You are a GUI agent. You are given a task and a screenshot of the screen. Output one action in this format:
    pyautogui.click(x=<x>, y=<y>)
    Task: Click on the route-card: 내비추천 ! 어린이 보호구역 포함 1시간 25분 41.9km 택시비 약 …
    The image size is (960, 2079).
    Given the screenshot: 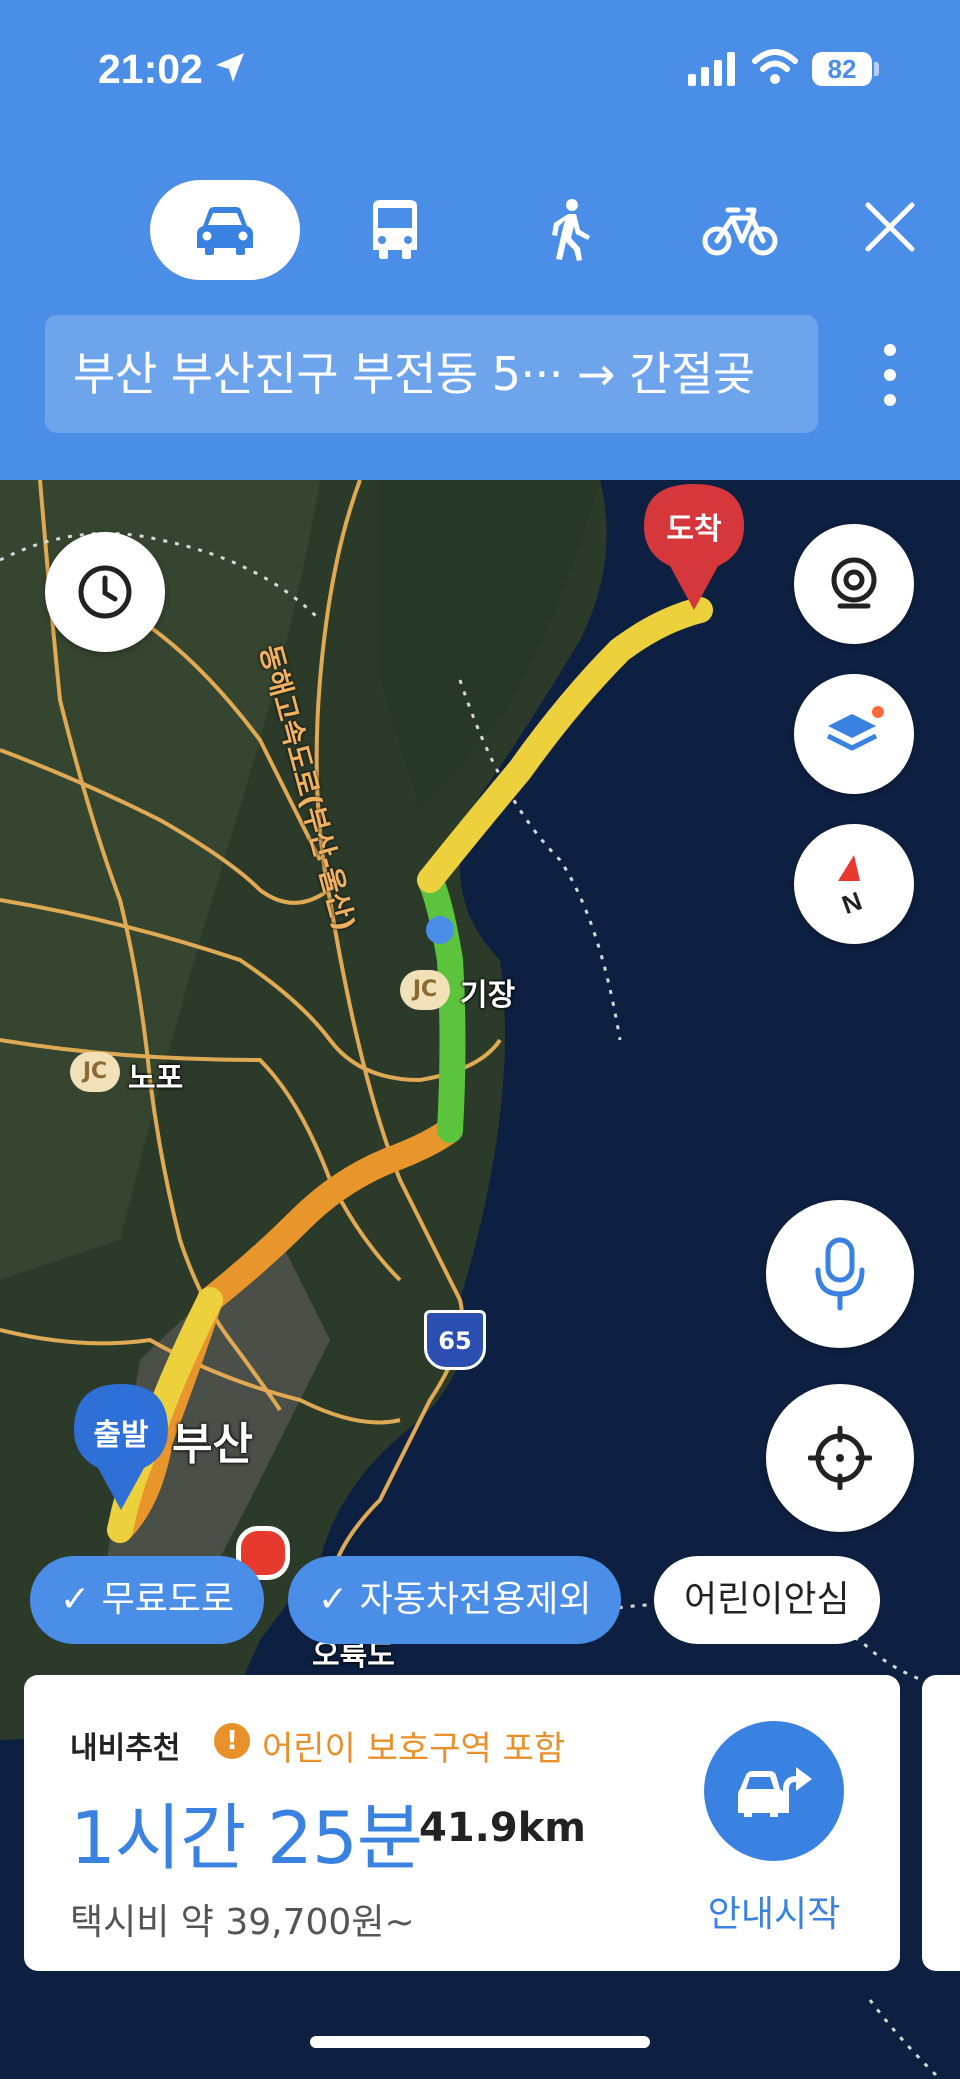 What is the action you would take?
    pyautogui.click(x=462, y=1823)
    